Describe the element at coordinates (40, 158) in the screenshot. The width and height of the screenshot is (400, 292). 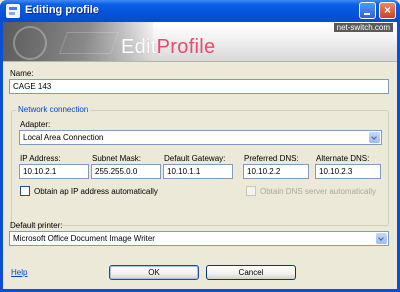
I see `ip-address-label: IP Address:` at that location.